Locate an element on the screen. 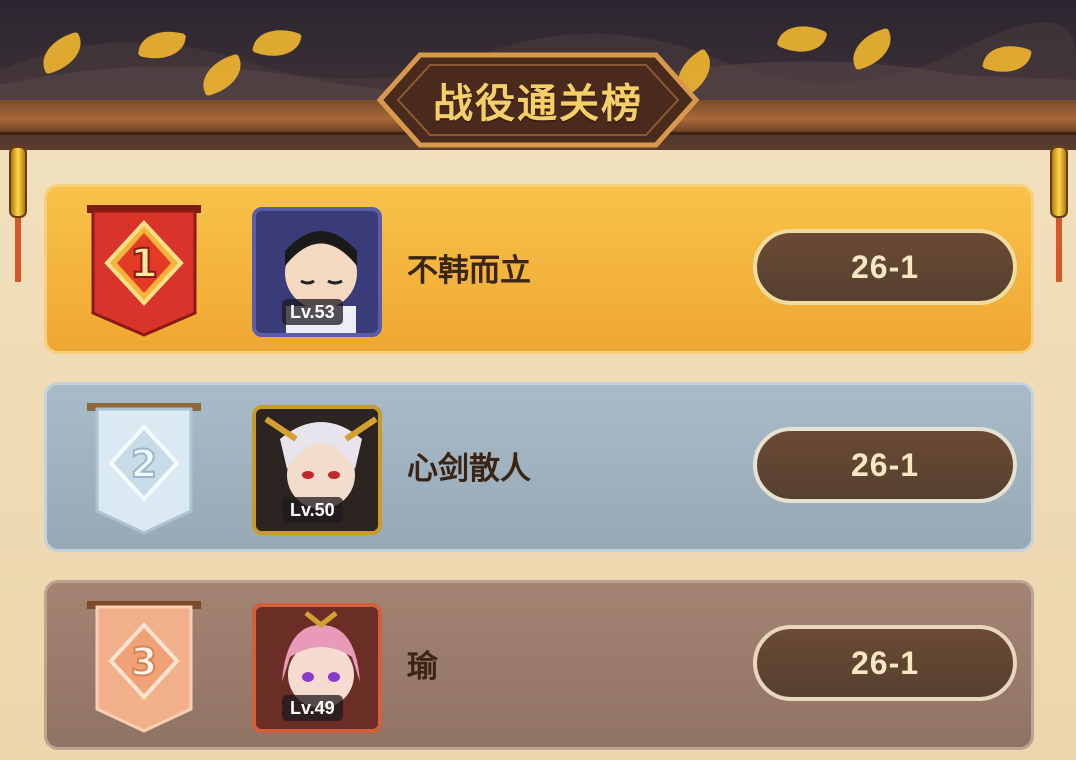 This screenshot has height=760, width=1076. rank-number: 3 is located at coordinates (144, 662).